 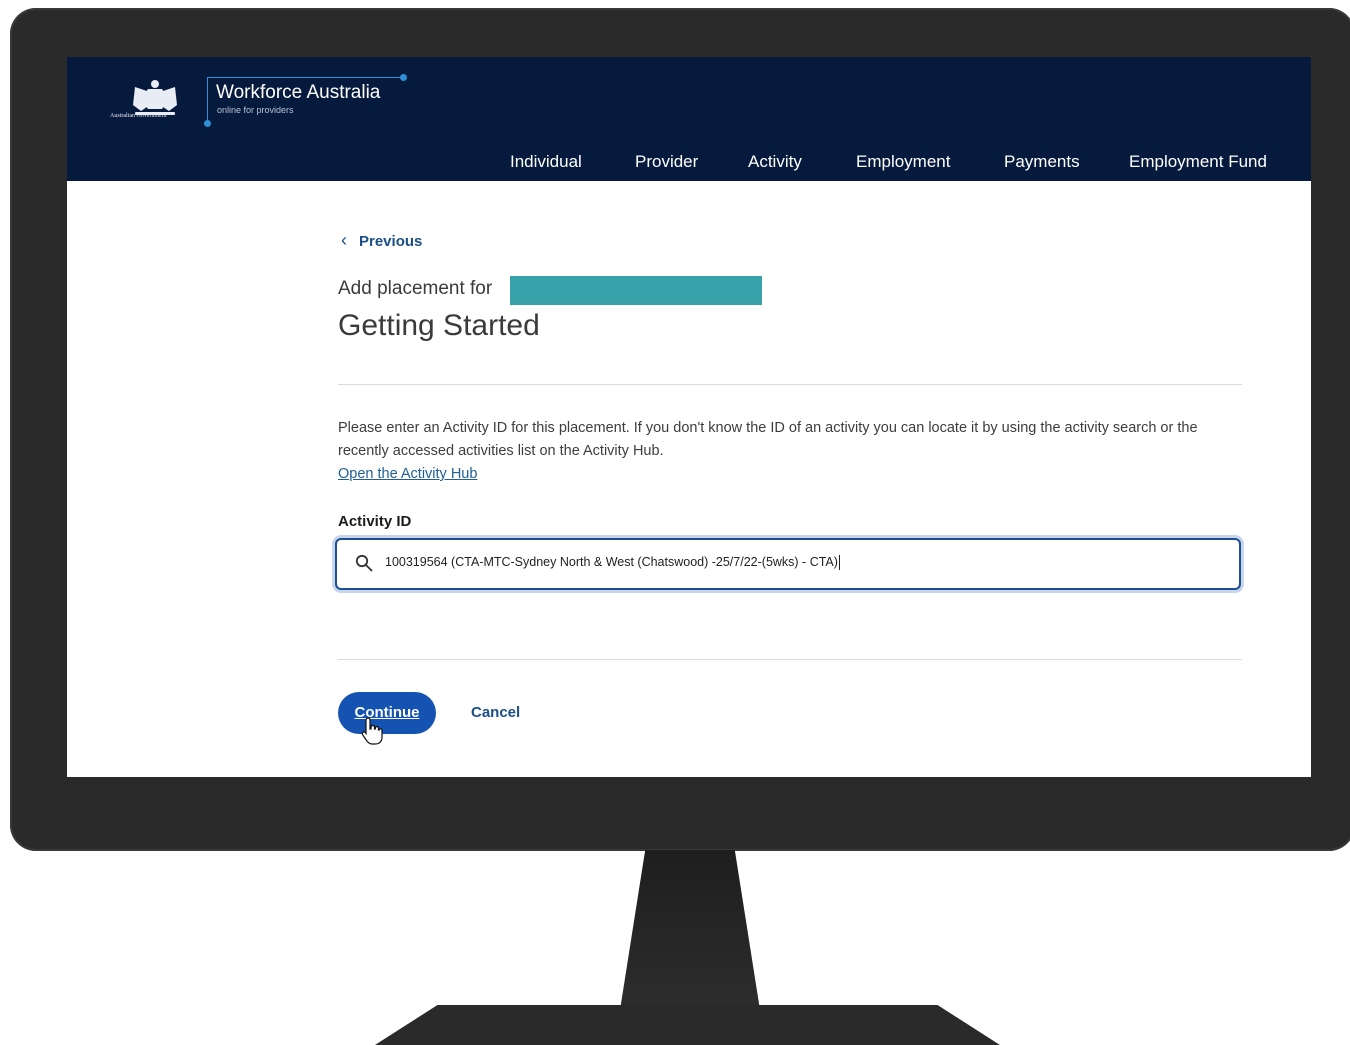 What do you see at coordinates (207, 100) in the screenshot?
I see `brand-line-vertical` at bounding box center [207, 100].